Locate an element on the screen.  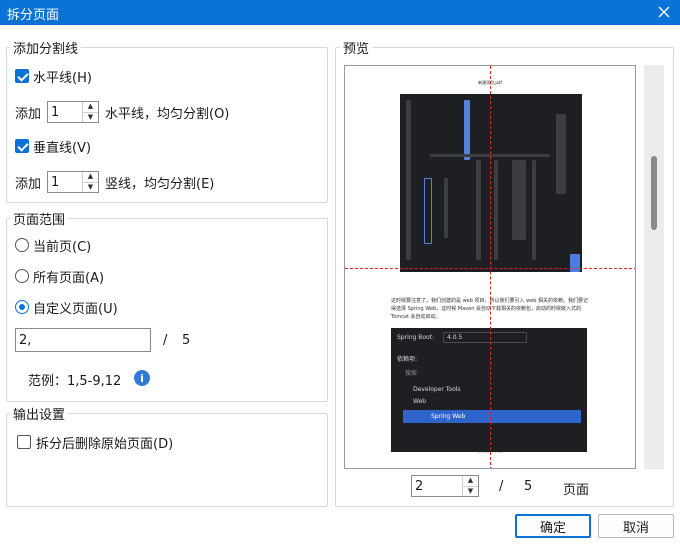
horizontal-count-row: 添加 is located at coordinates (28, 112).